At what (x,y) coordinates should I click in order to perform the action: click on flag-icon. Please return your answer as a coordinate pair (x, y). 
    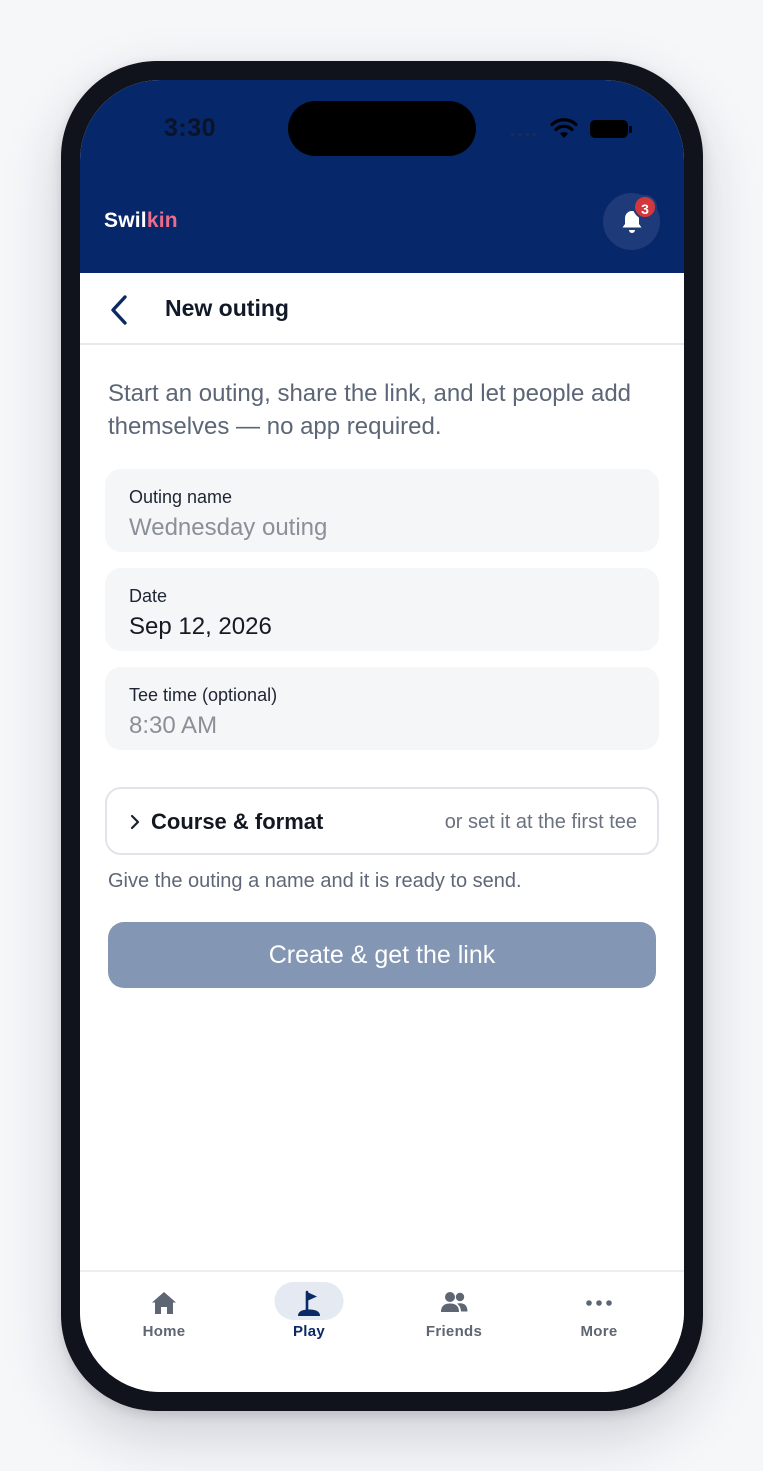
    Looking at the image, I should click on (309, 1303).